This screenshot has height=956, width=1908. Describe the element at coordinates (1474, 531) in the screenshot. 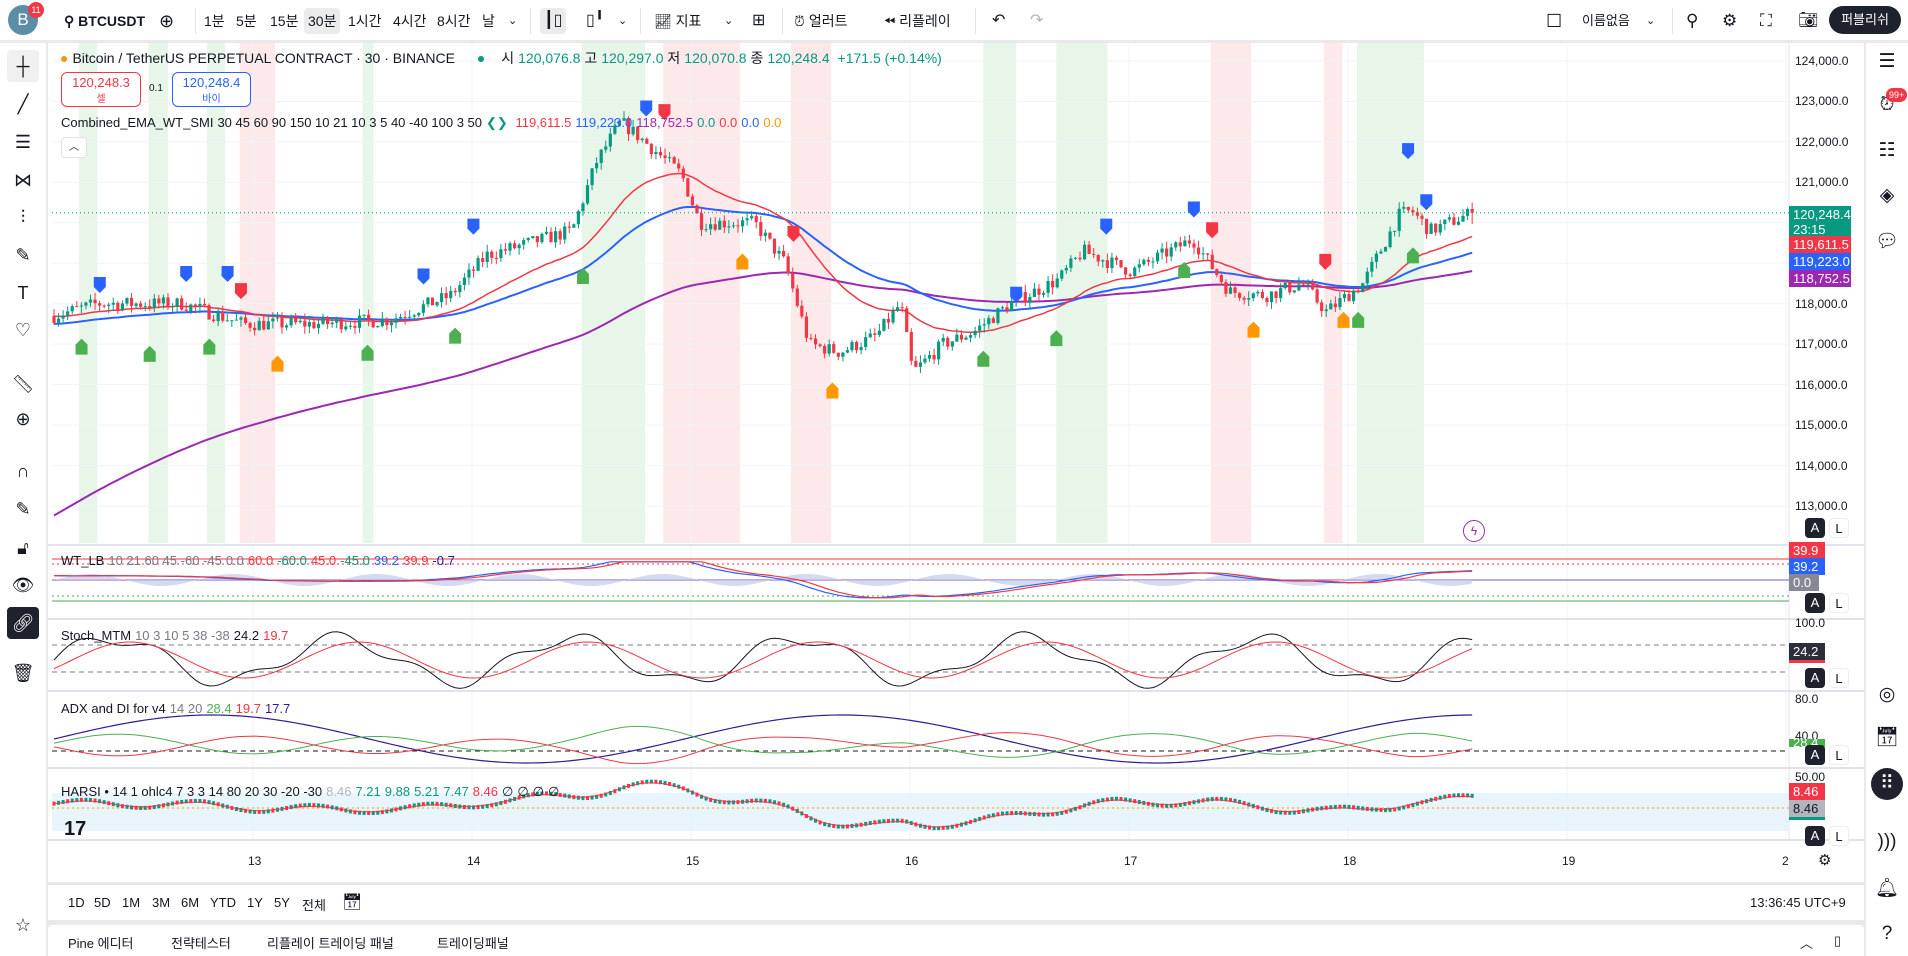

I see `lightning-icon: ϟ` at that location.